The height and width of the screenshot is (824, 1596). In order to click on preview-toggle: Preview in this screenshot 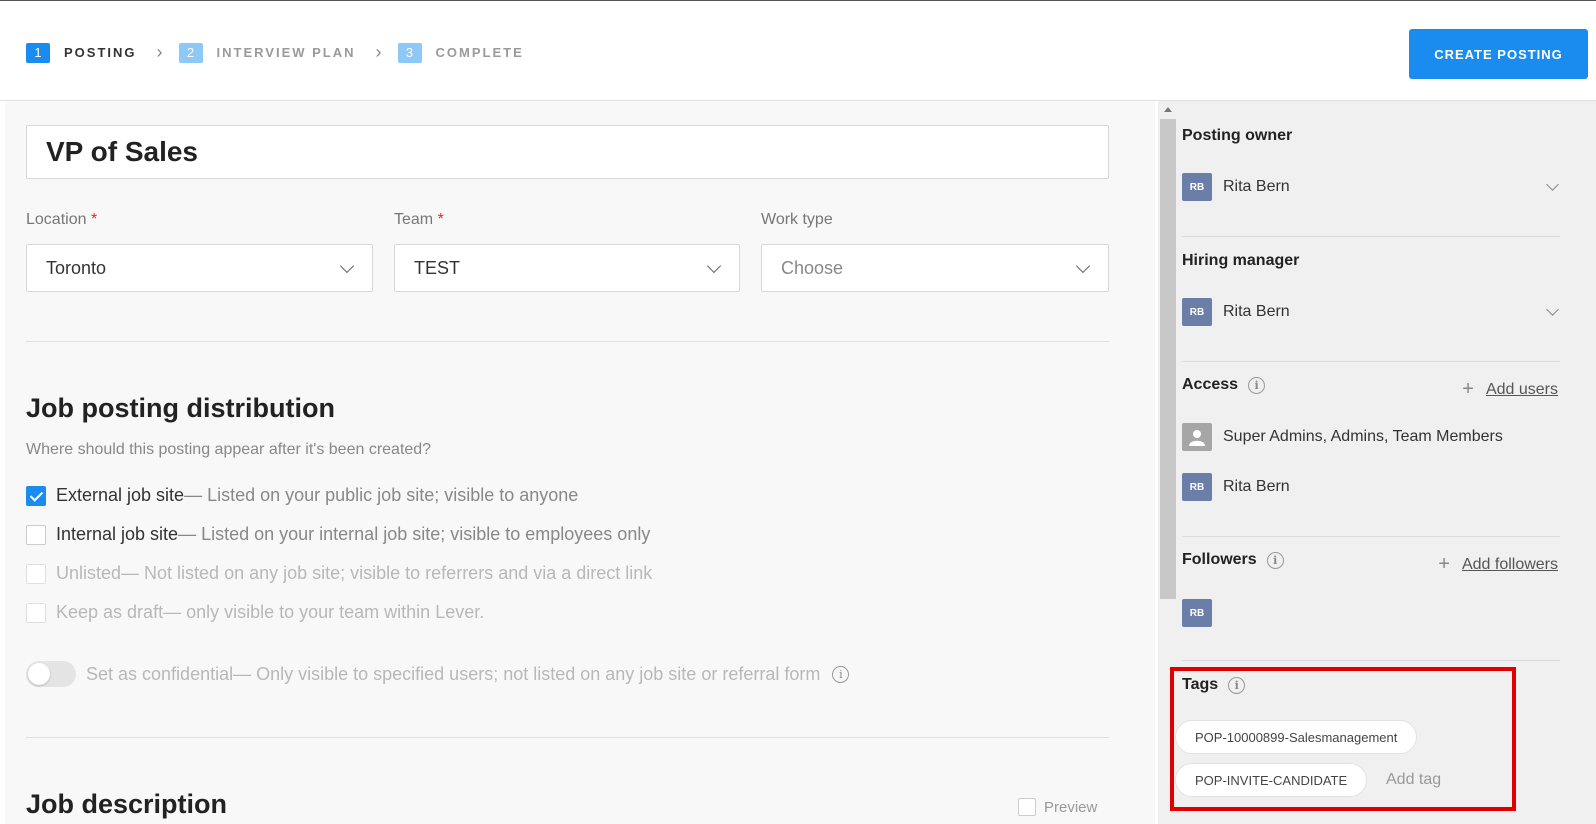, I will do `click(1057, 807)`.